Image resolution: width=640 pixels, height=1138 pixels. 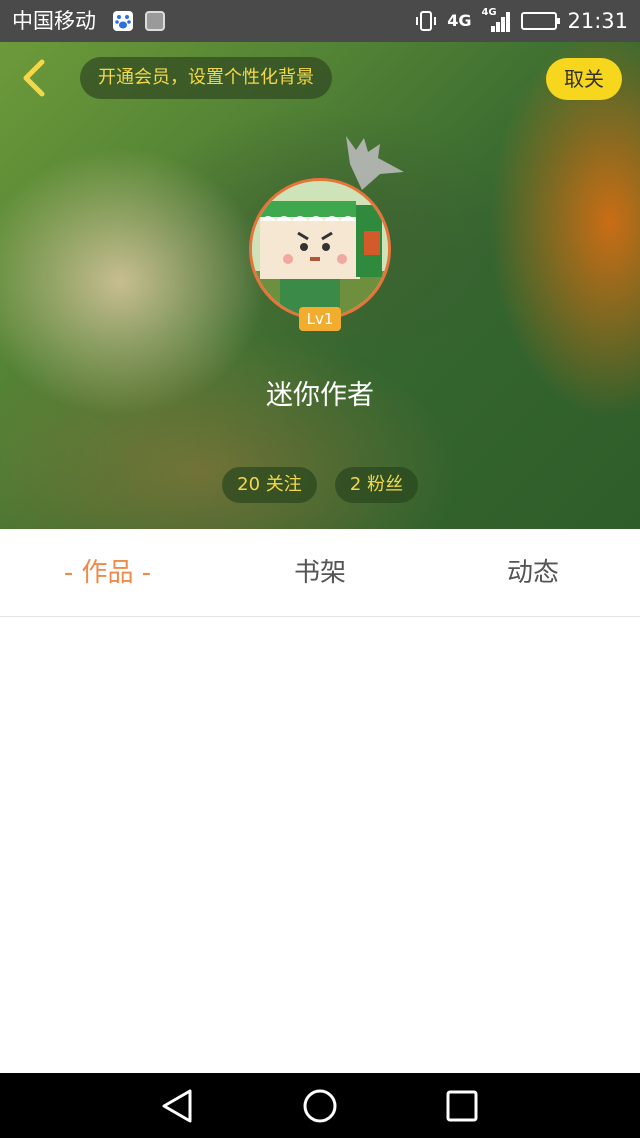 What do you see at coordinates (320, 319) in the screenshot?
I see `level-badge: Lv1` at bounding box center [320, 319].